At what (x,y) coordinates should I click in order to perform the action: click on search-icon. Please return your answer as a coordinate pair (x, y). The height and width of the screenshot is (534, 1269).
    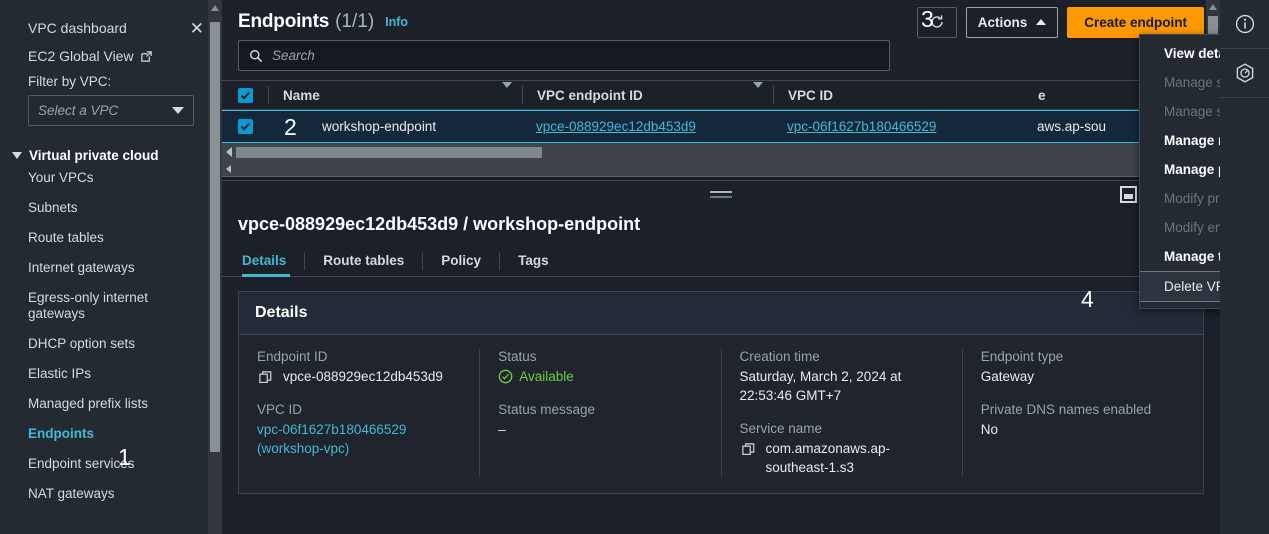
    Looking at the image, I should click on (256, 55).